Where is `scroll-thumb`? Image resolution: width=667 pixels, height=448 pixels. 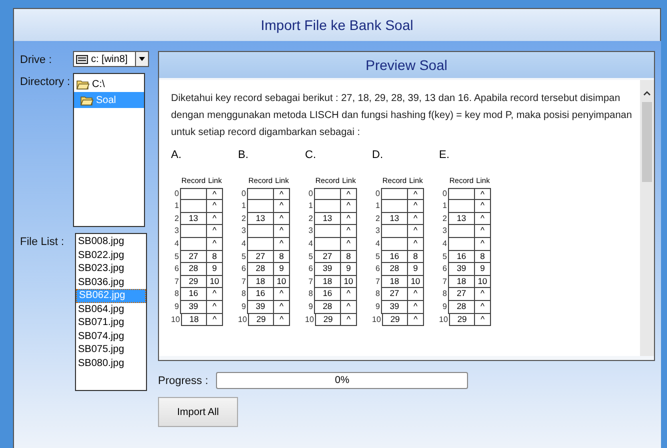 scroll-thumb is located at coordinates (647, 142).